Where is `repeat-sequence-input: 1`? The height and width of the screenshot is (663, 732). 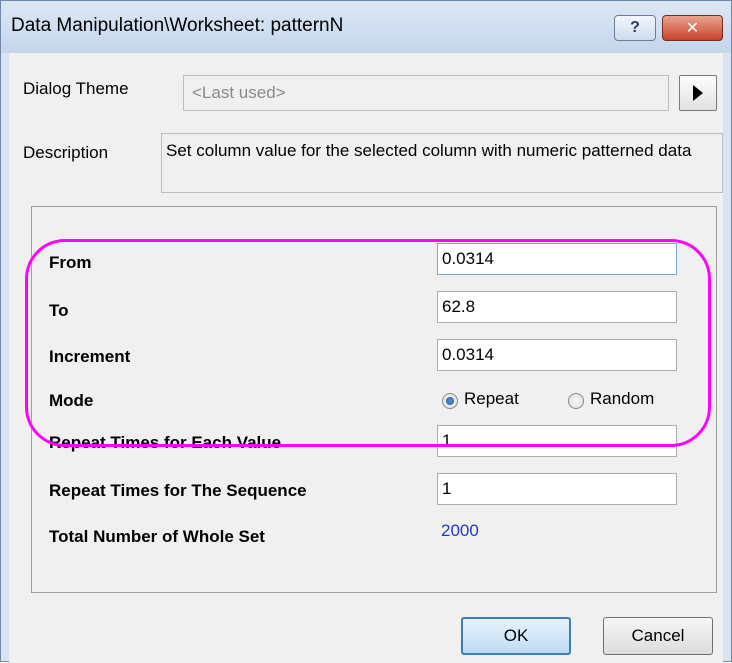 repeat-sequence-input: 1 is located at coordinates (557, 489).